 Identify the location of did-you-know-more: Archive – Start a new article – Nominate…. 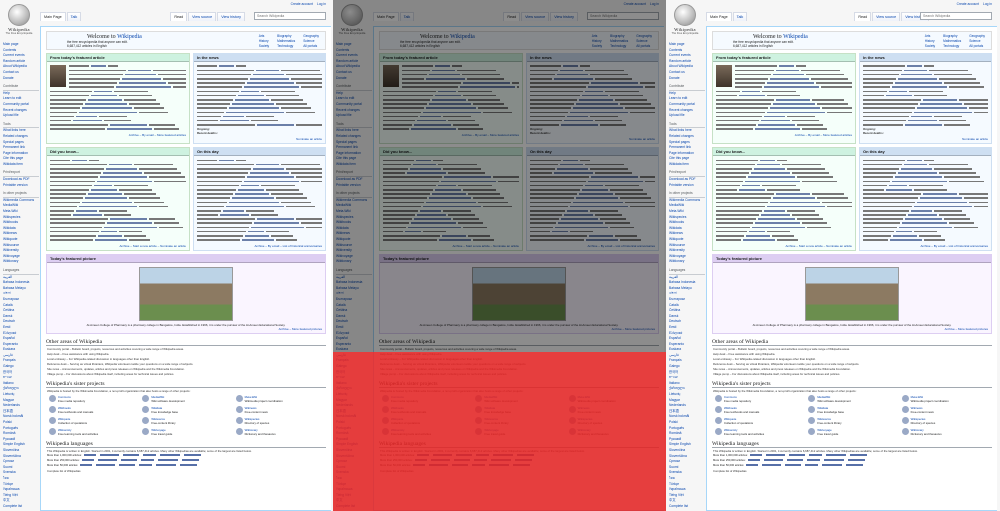
(118, 247).